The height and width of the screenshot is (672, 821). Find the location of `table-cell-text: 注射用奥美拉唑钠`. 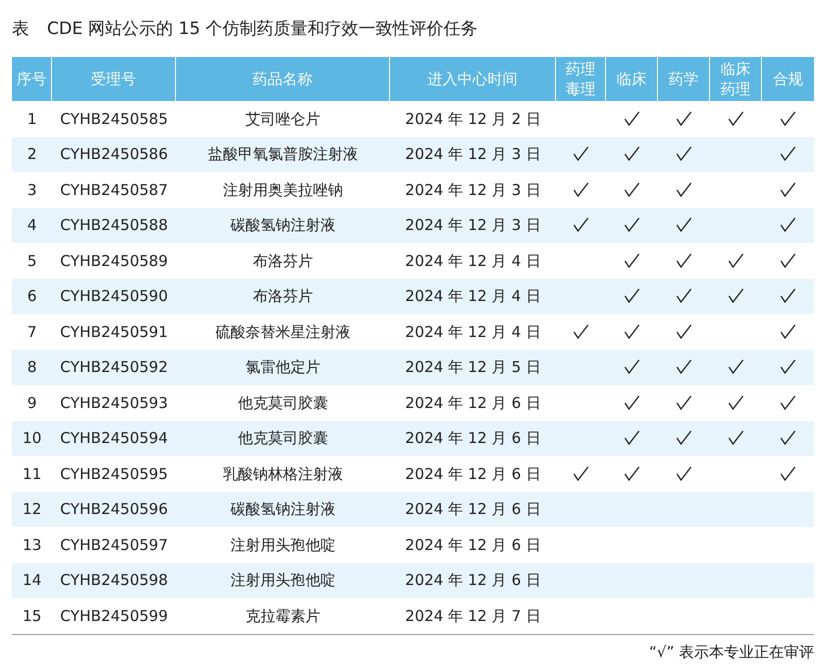

table-cell-text: 注射用奥美拉唑钠 is located at coordinates (283, 190).